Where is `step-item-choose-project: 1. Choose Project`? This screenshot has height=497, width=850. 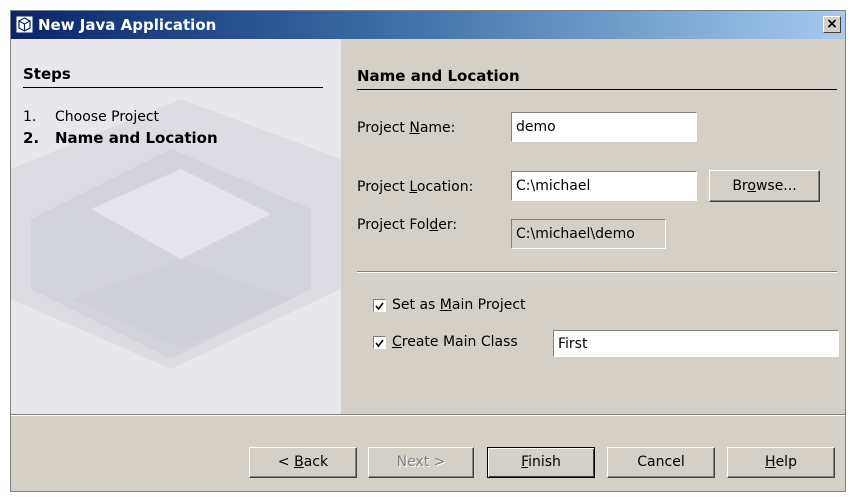
step-item-choose-project: 1. Choose Project is located at coordinates (91, 117).